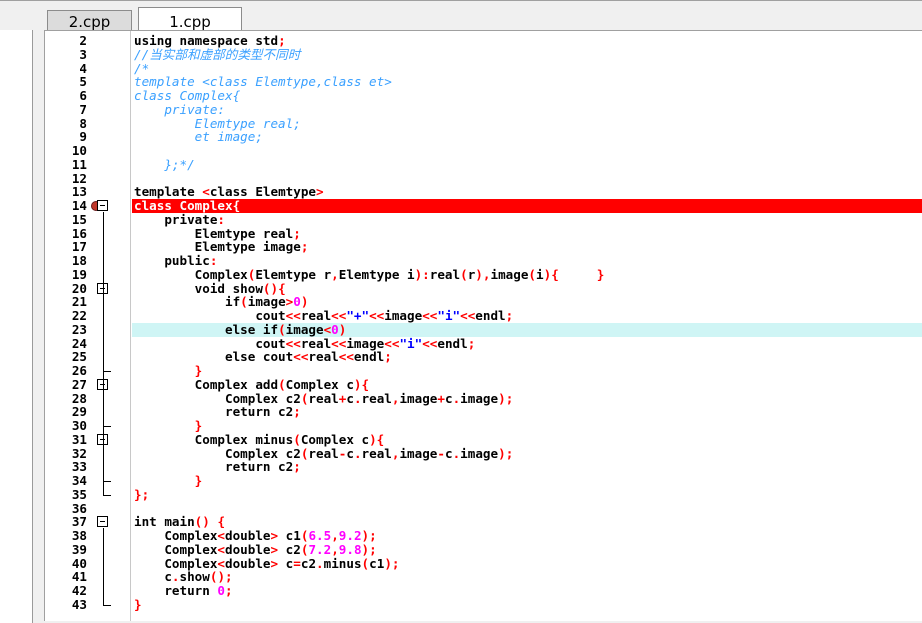 This screenshot has height=623, width=922. What do you see at coordinates (183, 590) in the screenshot?
I see `code-text: return 0;` at bounding box center [183, 590].